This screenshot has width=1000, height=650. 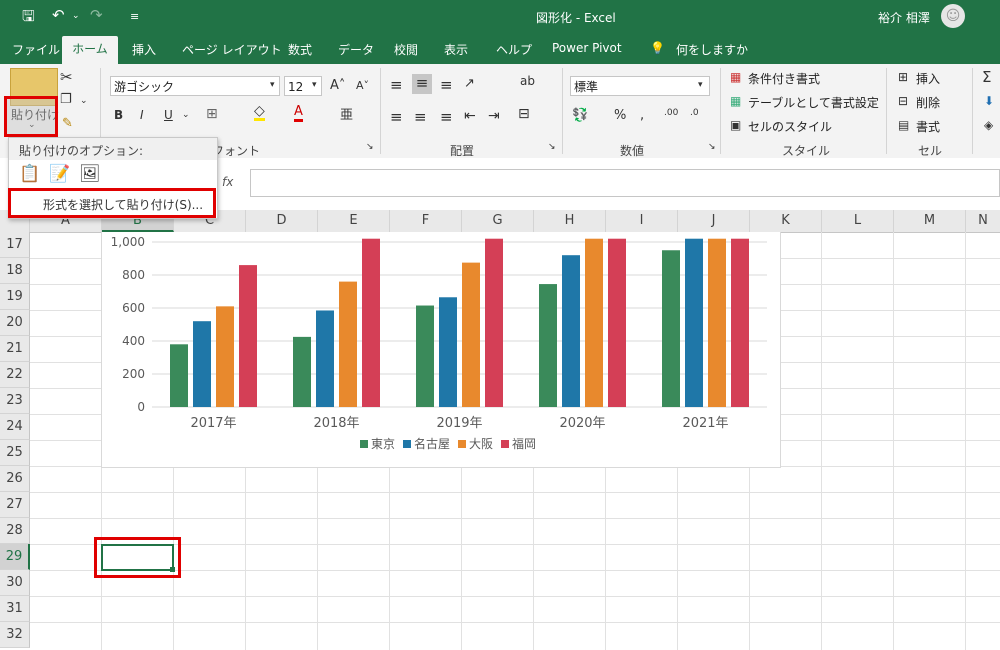 I want to click on cell-styles-button: セルのスタイル, so click(x=790, y=126).